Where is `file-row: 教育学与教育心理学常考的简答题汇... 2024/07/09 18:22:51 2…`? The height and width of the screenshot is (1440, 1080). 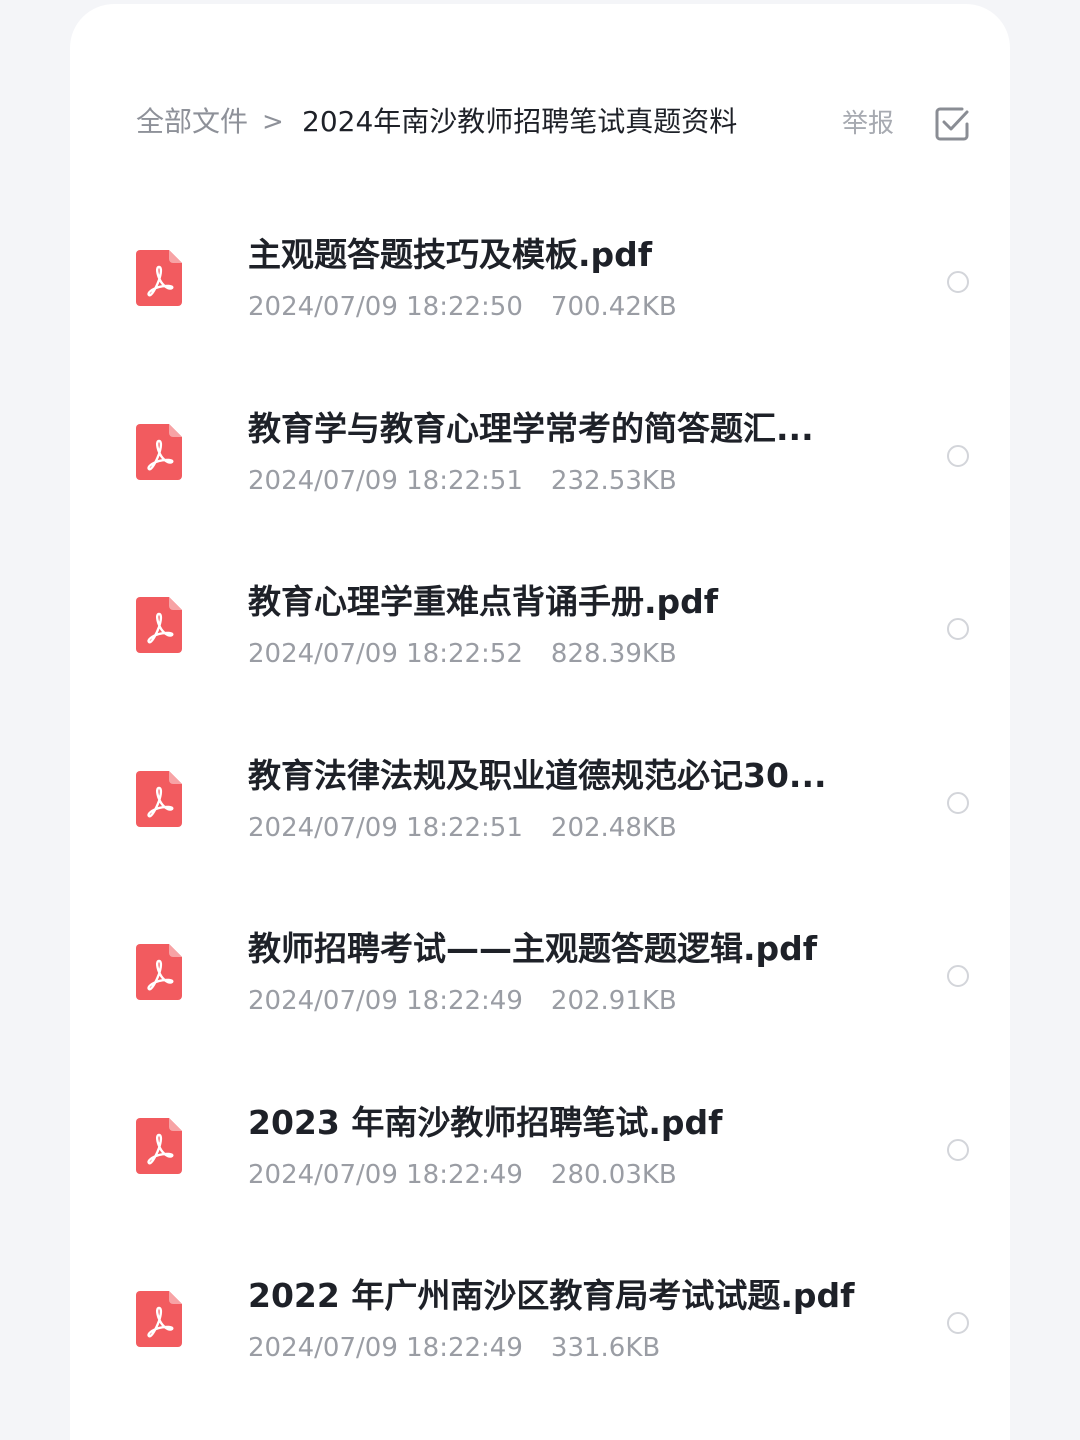
file-row: 教育学与教育心理学常考的简答题汇... 2024/07/09 18:22:51 2… is located at coordinates (540, 457).